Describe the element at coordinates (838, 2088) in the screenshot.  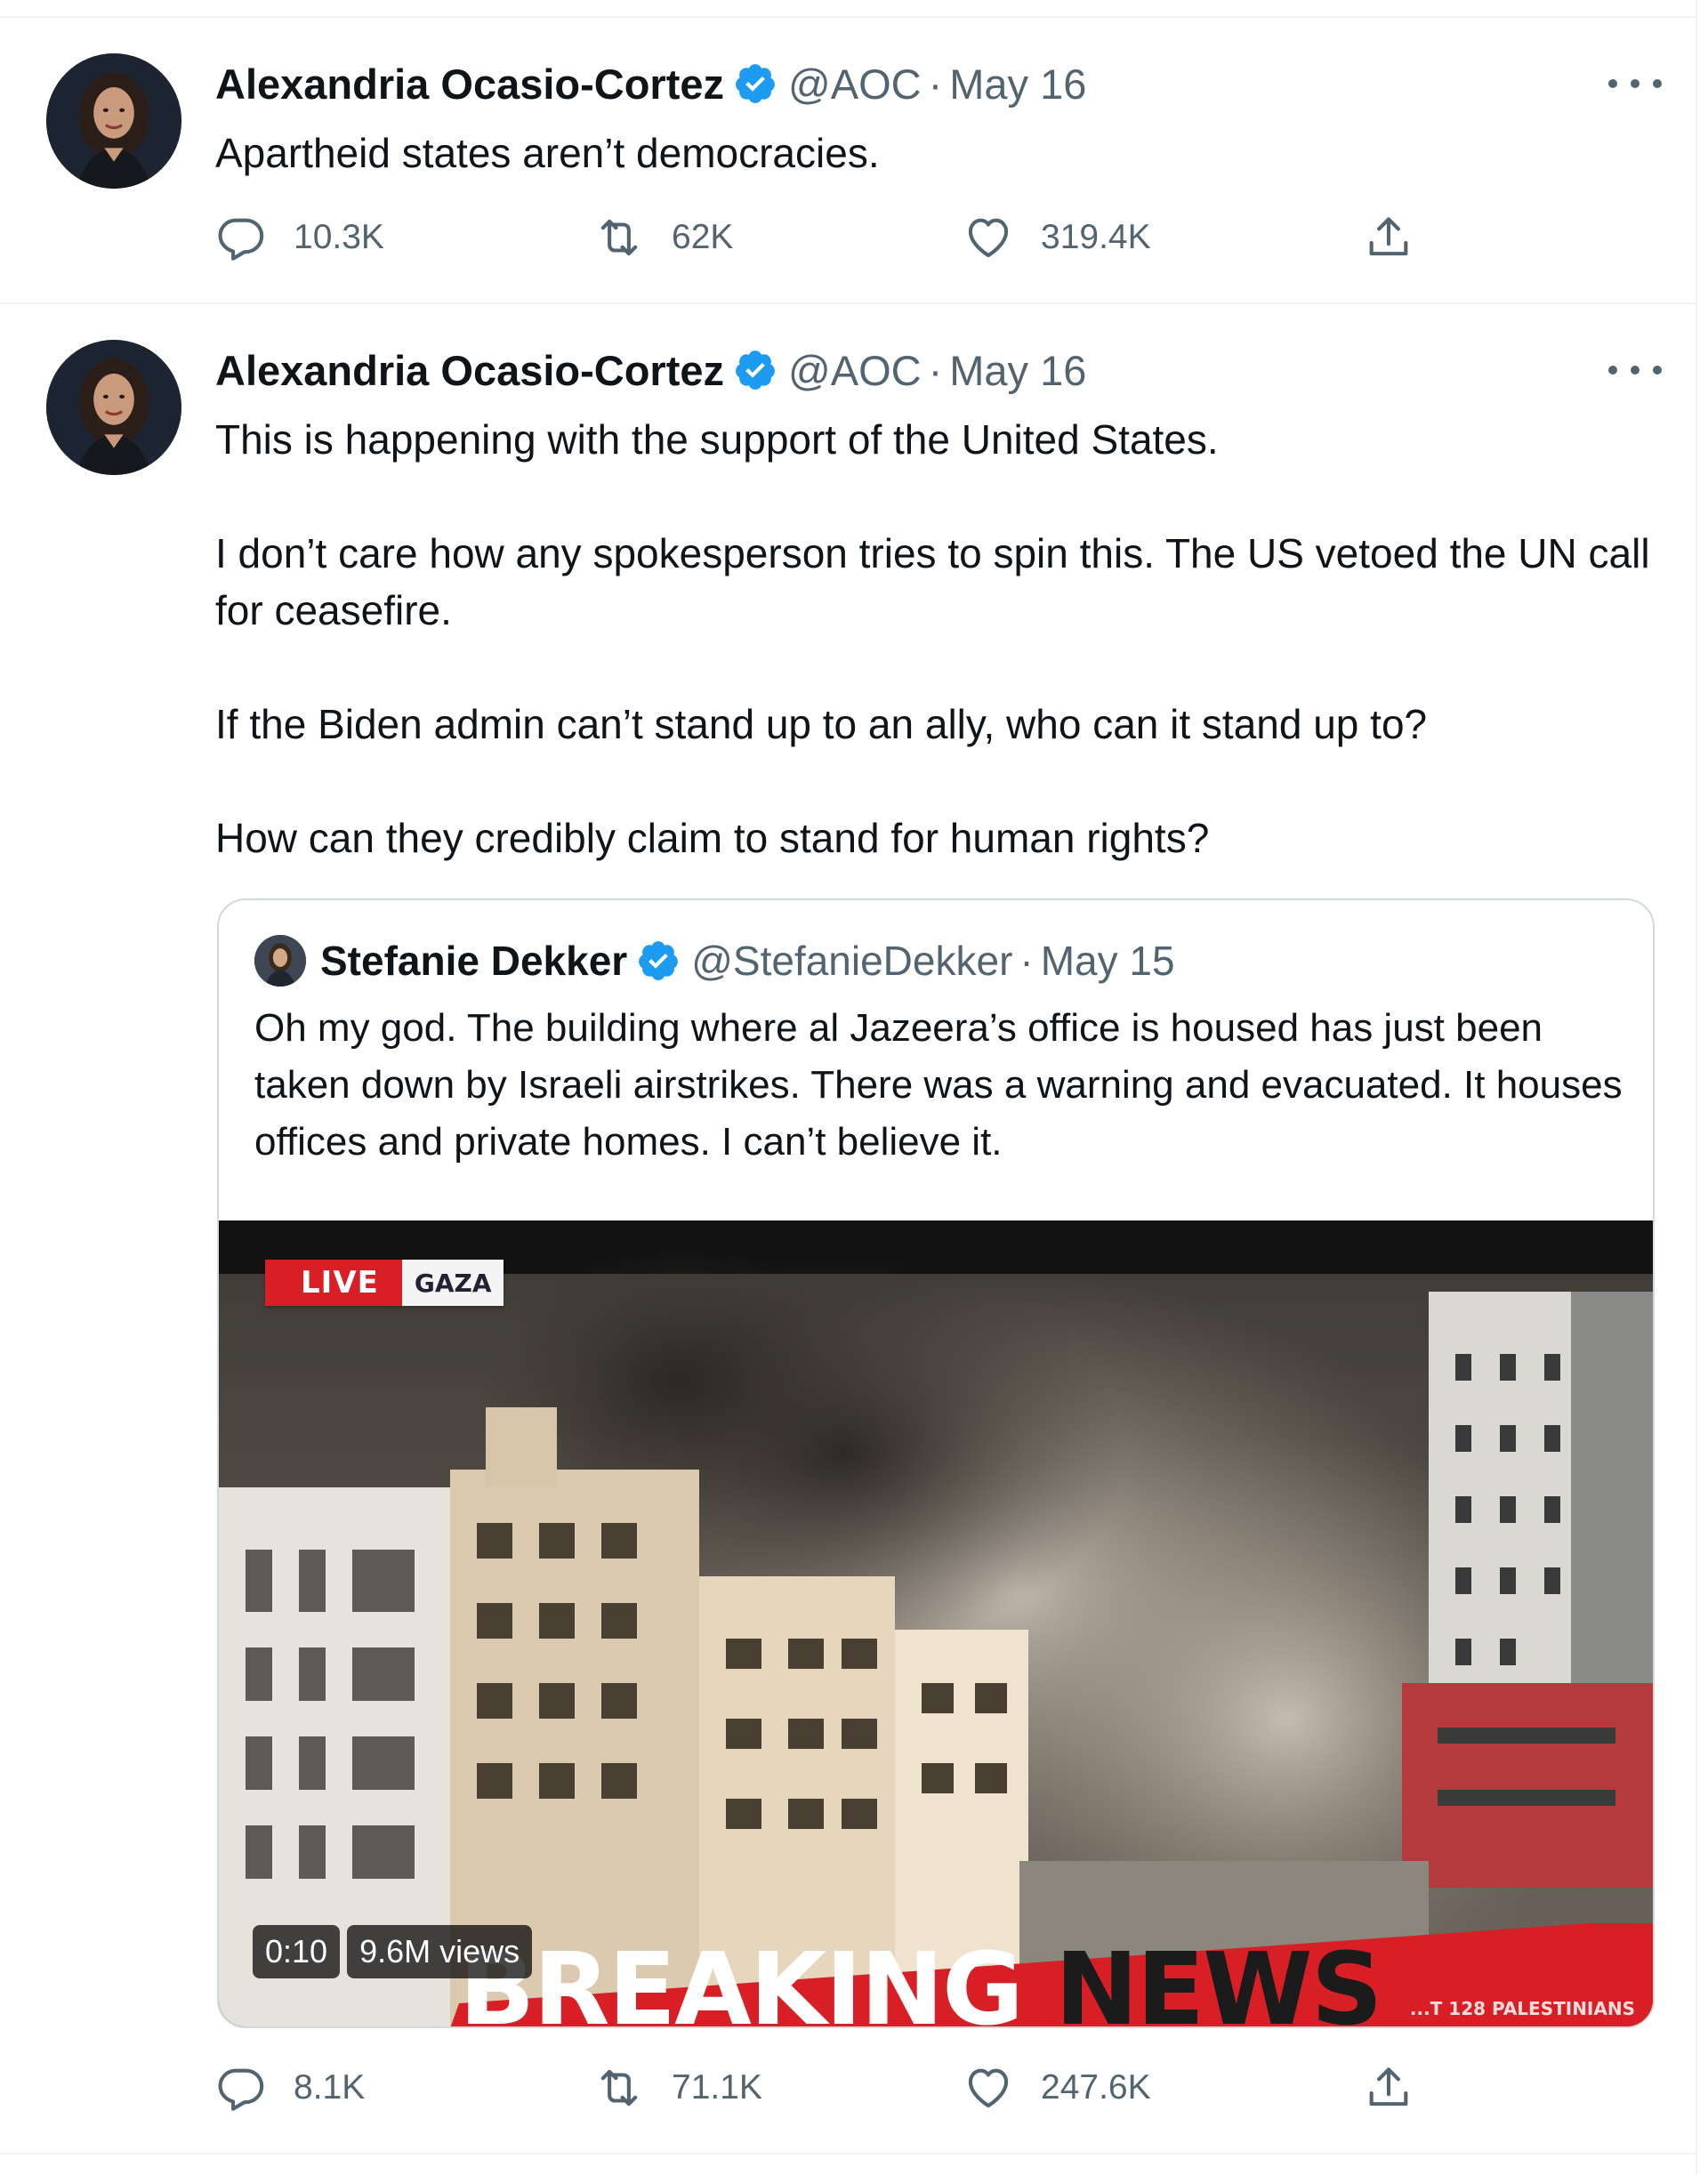
I see `tweet-actions: 8.1K 71.1K 247.6K` at that location.